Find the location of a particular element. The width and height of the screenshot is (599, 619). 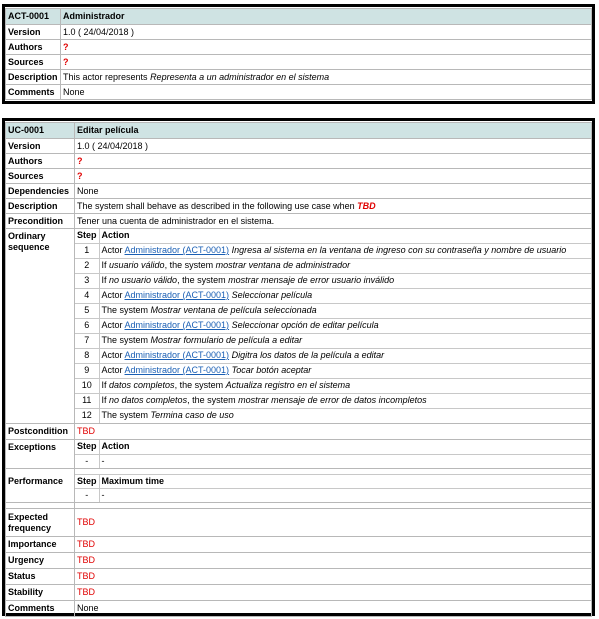

exceptions-row-step: - is located at coordinates (87, 460).